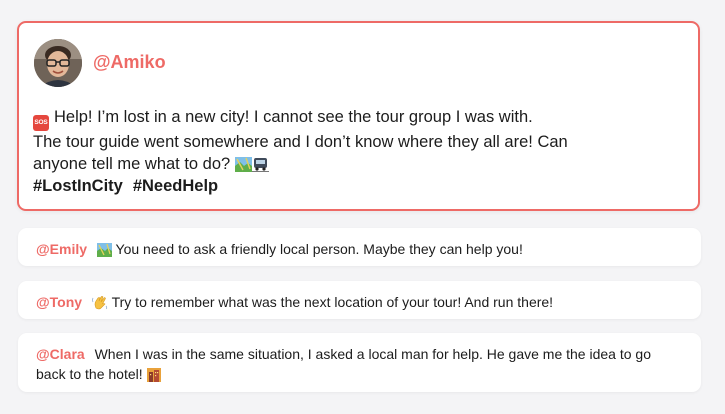  Describe the element at coordinates (59, 302) in the screenshot. I see `reply-username: @Tony` at that location.